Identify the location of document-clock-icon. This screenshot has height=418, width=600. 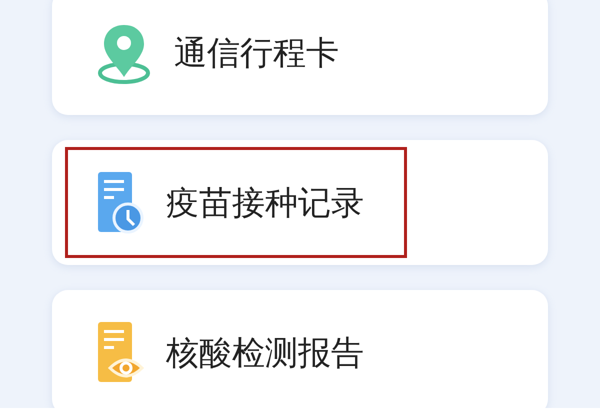
(120, 203).